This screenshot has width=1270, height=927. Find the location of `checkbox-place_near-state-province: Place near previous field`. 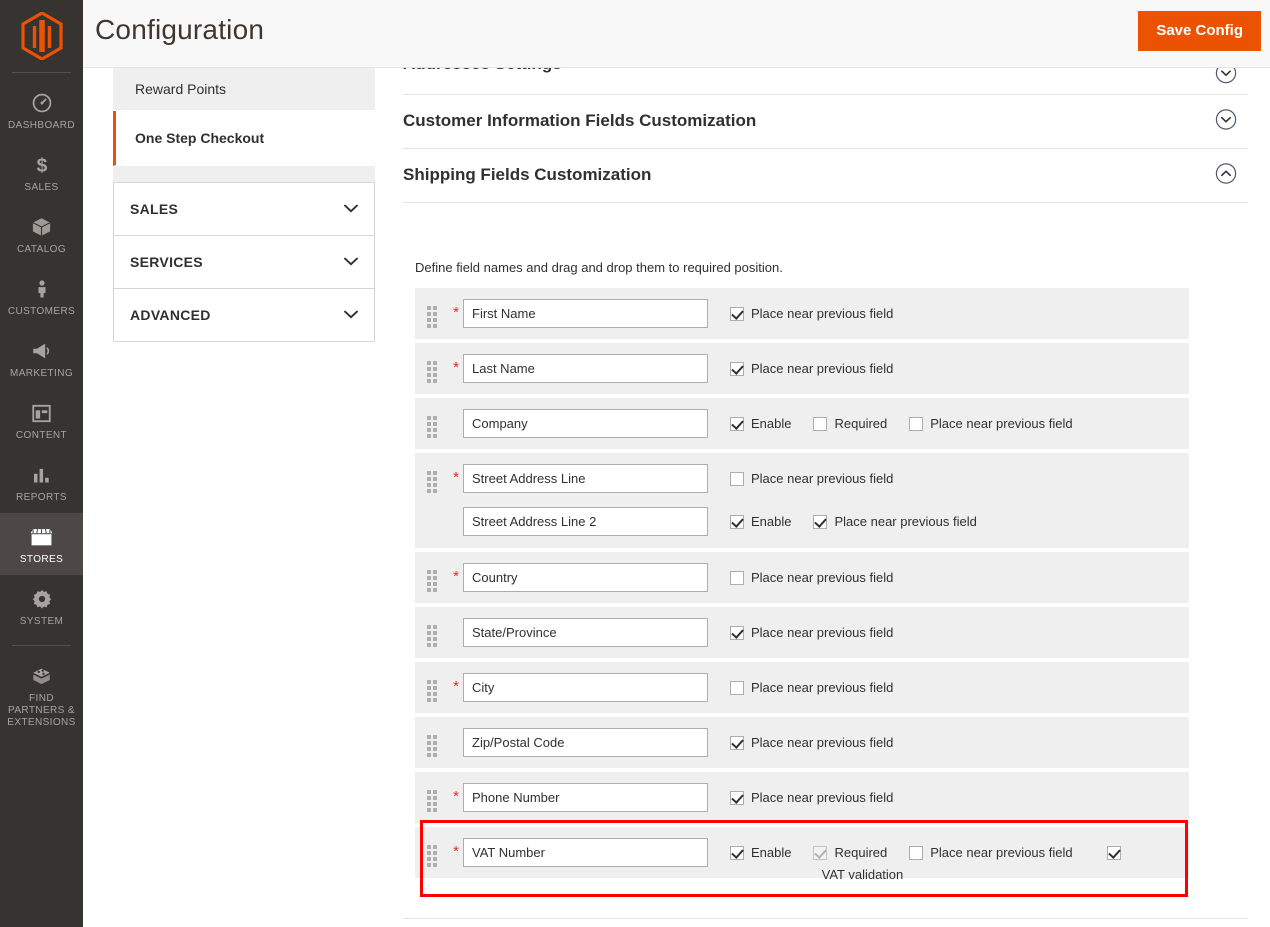

checkbox-place_near-state-province: Place near previous field is located at coordinates (811, 632).